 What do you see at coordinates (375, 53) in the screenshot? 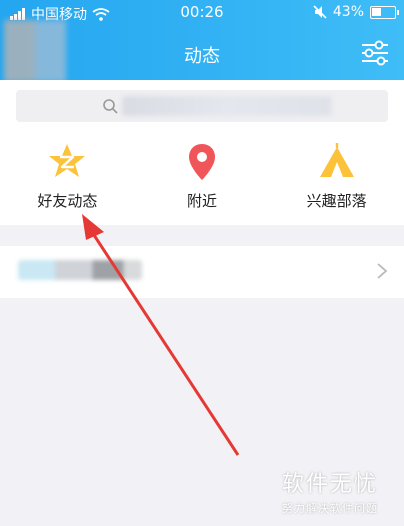
I see `filter-settings-icon` at bounding box center [375, 53].